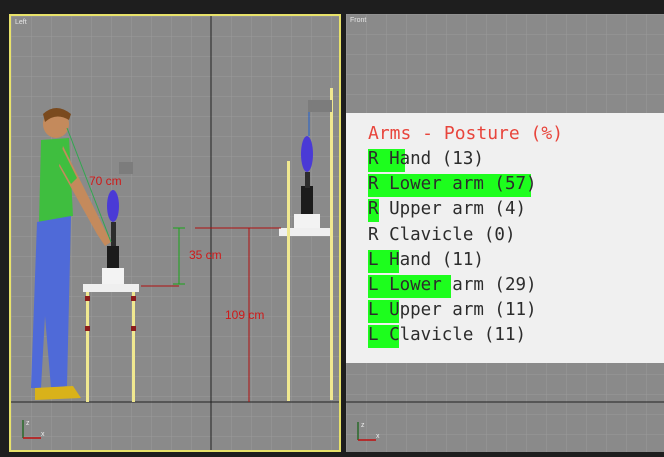  I want to click on posture-row: R Clavicle (0), so click(442, 235).